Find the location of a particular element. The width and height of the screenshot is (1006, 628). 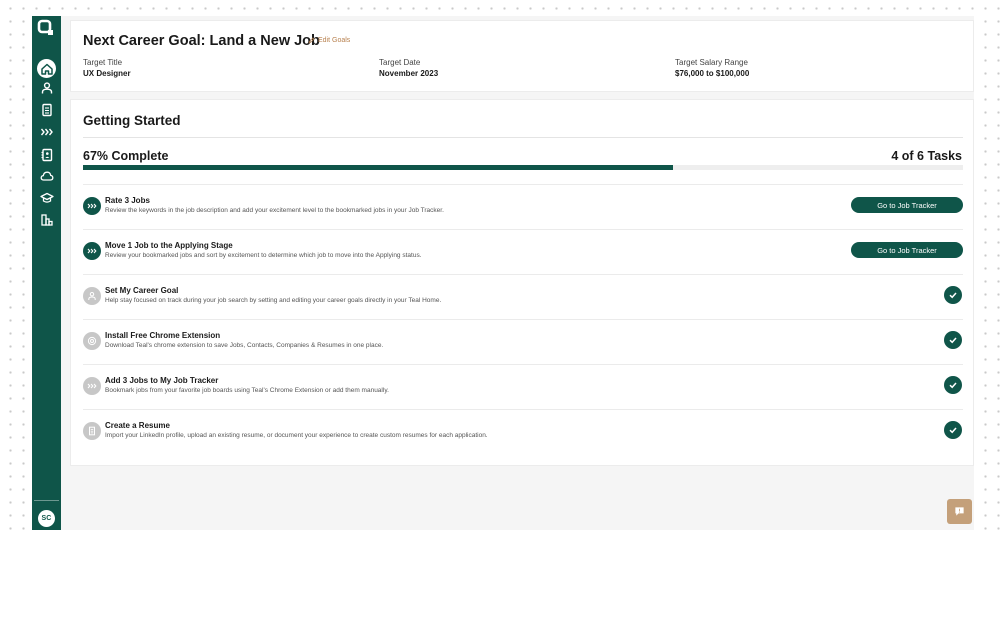

avatar: SC is located at coordinates (46, 518).